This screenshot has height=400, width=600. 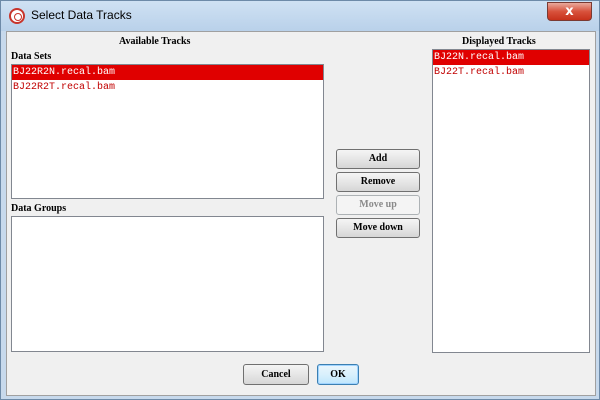 I want to click on ok-button: OK, so click(x=338, y=374).